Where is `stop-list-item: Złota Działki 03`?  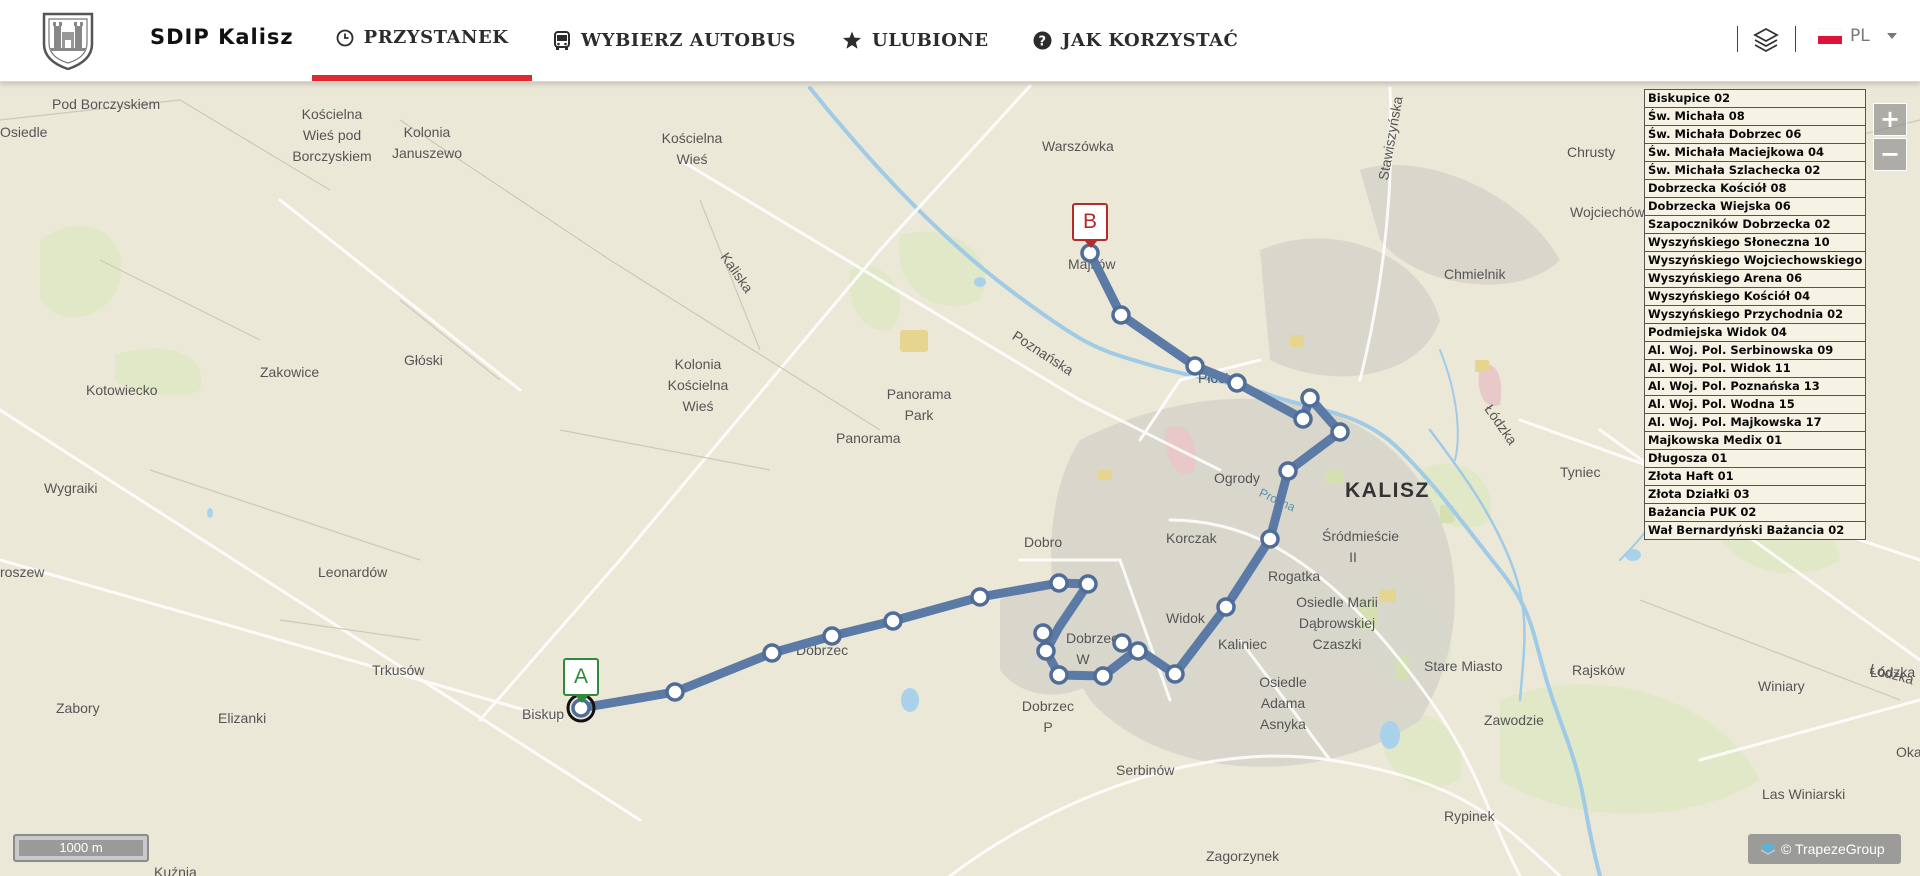 stop-list-item: Złota Działki 03 is located at coordinates (1755, 495).